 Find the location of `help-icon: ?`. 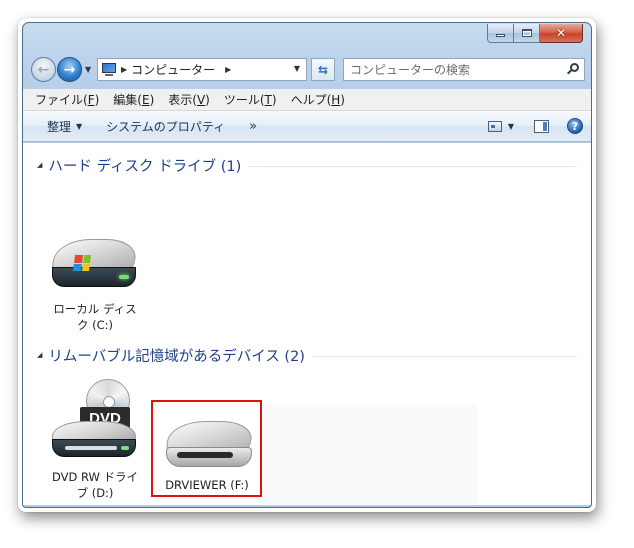

help-icon: ? is located at coordinates (575, 126).